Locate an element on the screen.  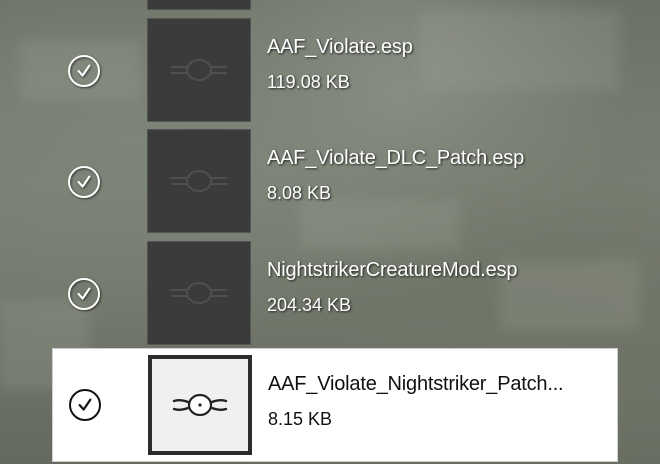
file-name: AAF_Violate_DLC_Patch.esp is located at coordinates (396, 158).